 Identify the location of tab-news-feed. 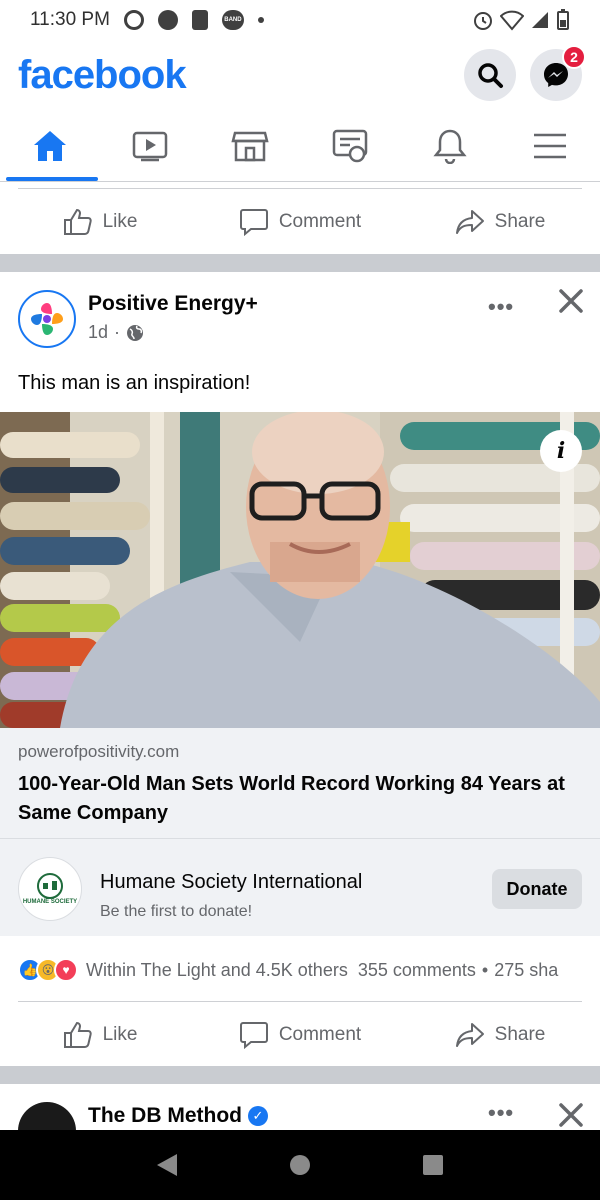
(350, 145).